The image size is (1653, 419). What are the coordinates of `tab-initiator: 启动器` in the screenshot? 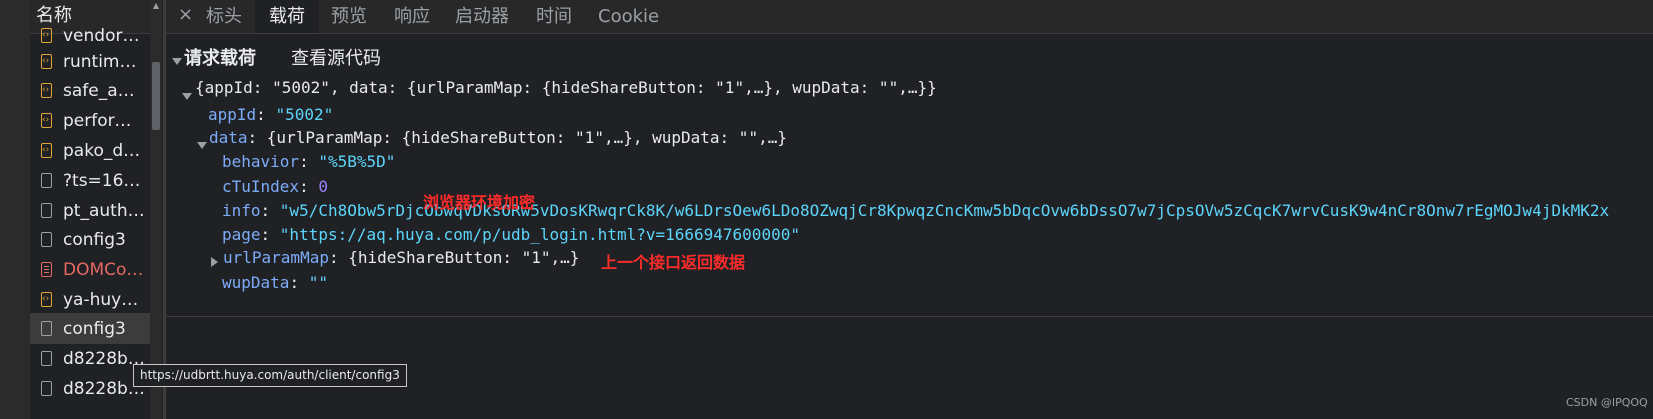 It's located at (482, 16).